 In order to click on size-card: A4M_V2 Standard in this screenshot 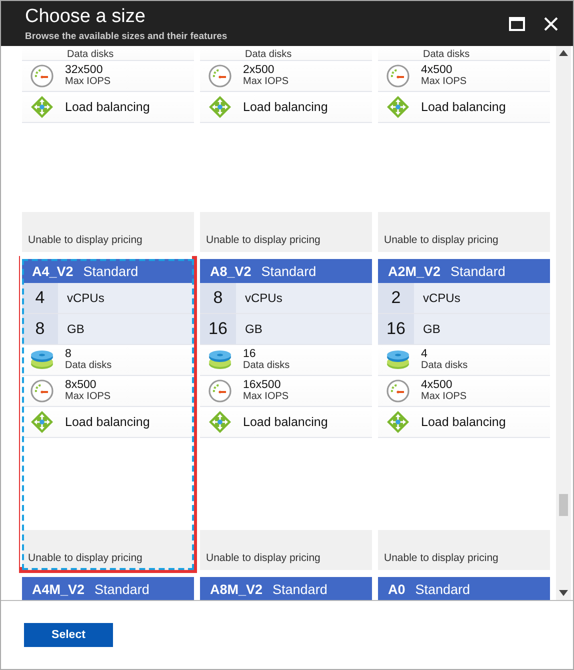, I will do `click(108, 588)`.